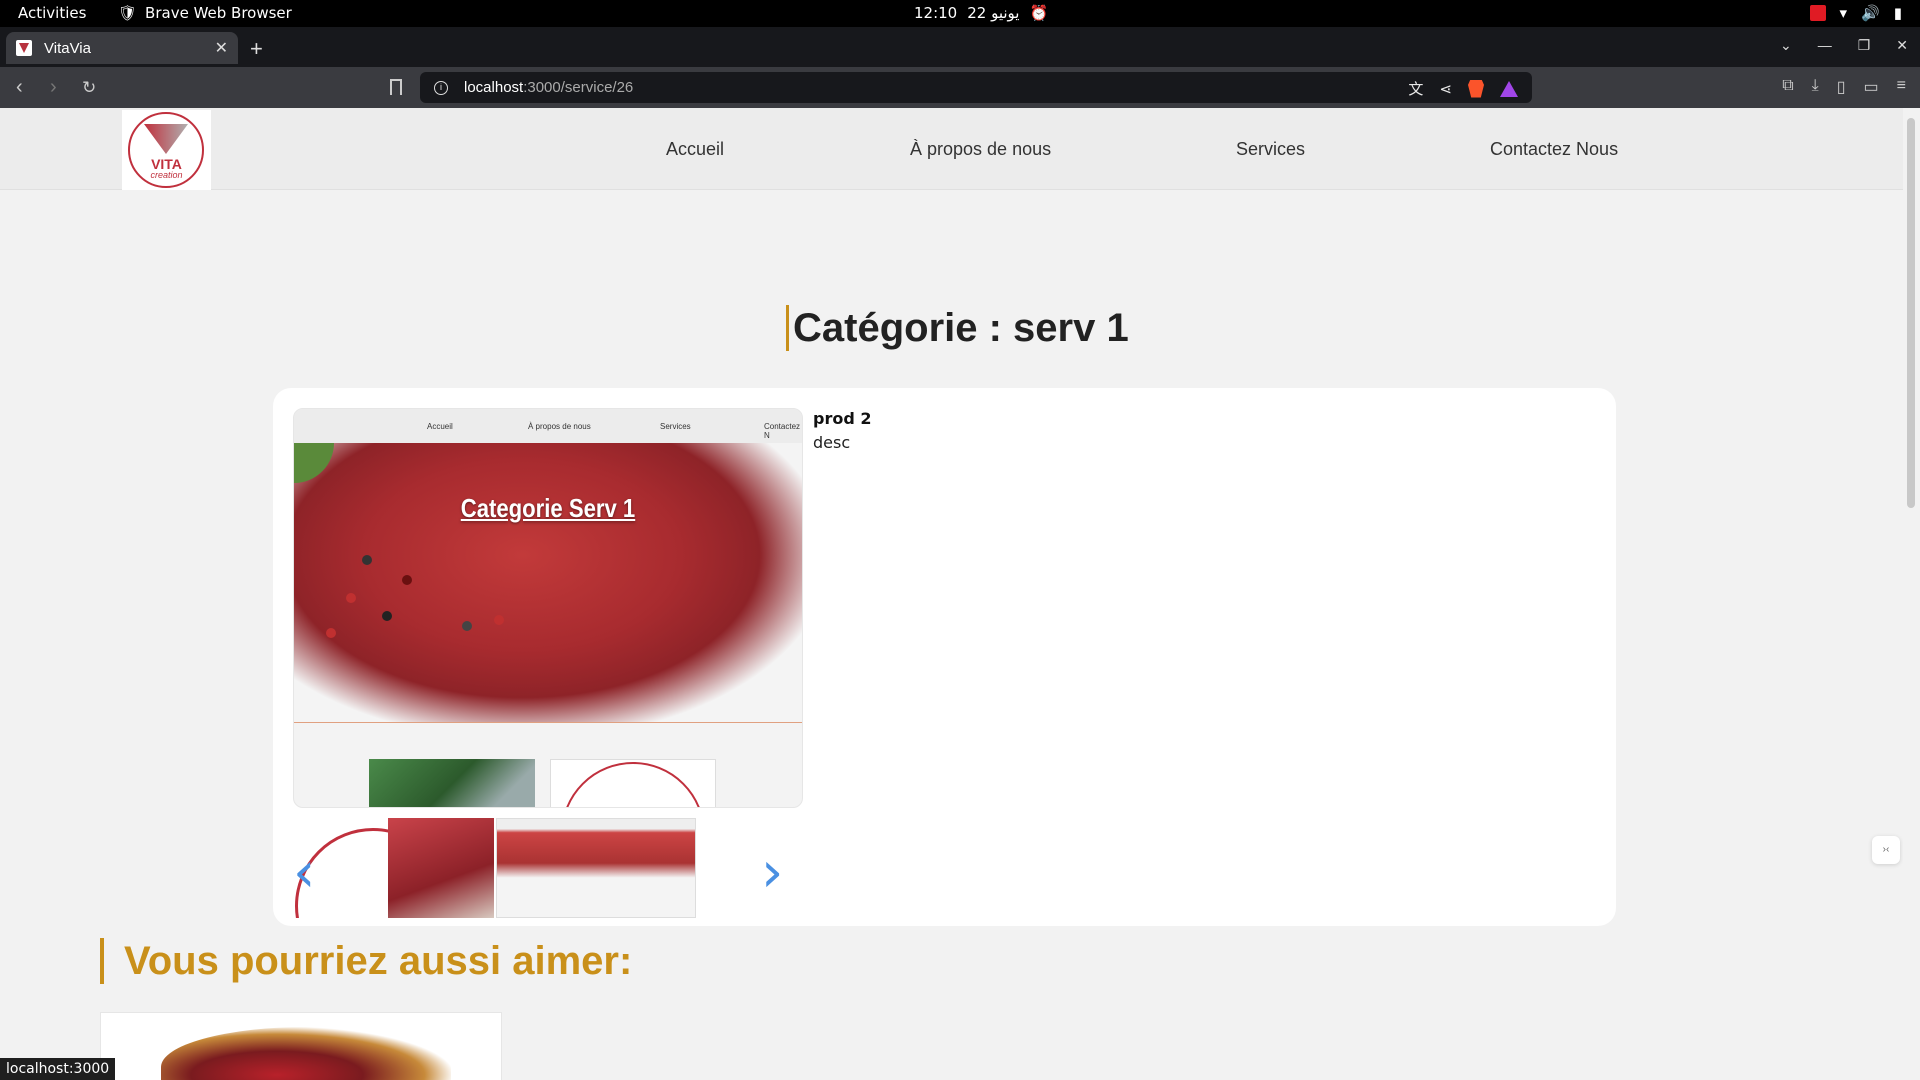 Image resolution: width=1920 pixels, height=1080 pixels. Describe the element at coordinates (122, 48) in the screenshot. I see `browser-tab: VitaVia ✕` at that location.